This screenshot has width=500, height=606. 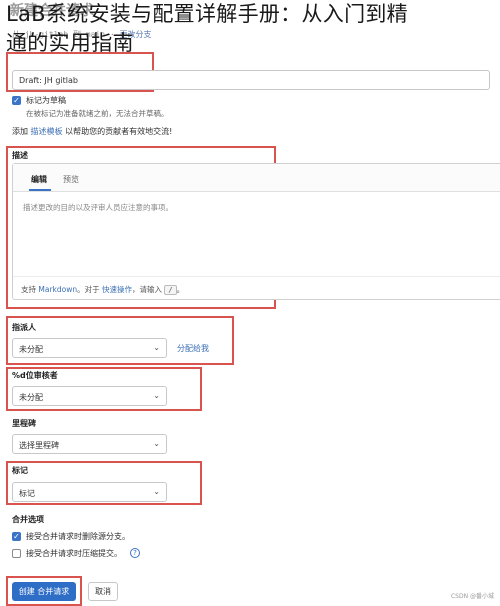 What do you see at coordinates (47, 131) in the screenshot?
I see `description-template-link: 描述模板` at bounding box center [47, 131].